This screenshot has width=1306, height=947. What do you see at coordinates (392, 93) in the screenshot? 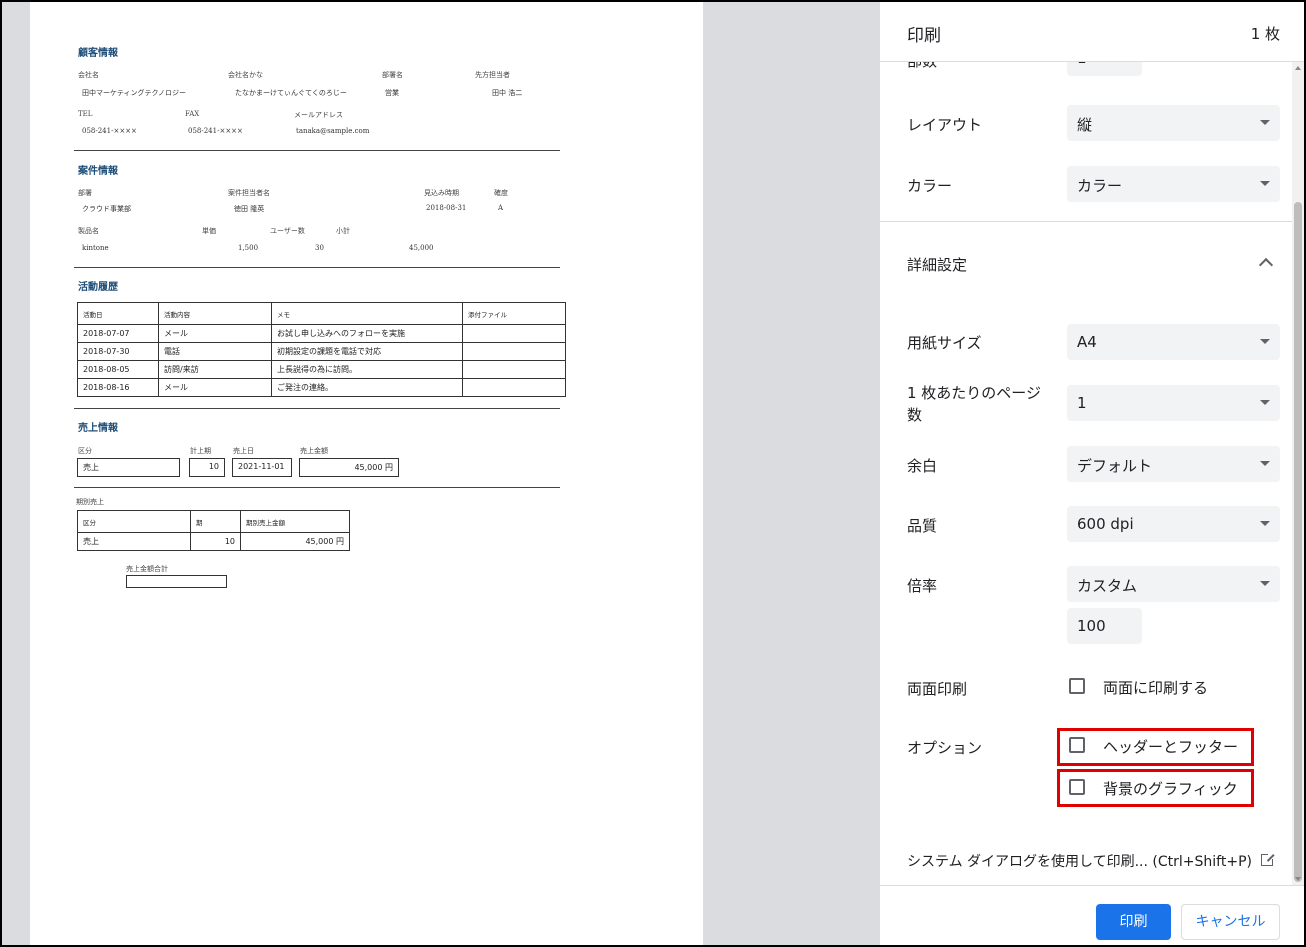
I see `customer-value: 営業` at bounding box center [392, 93].